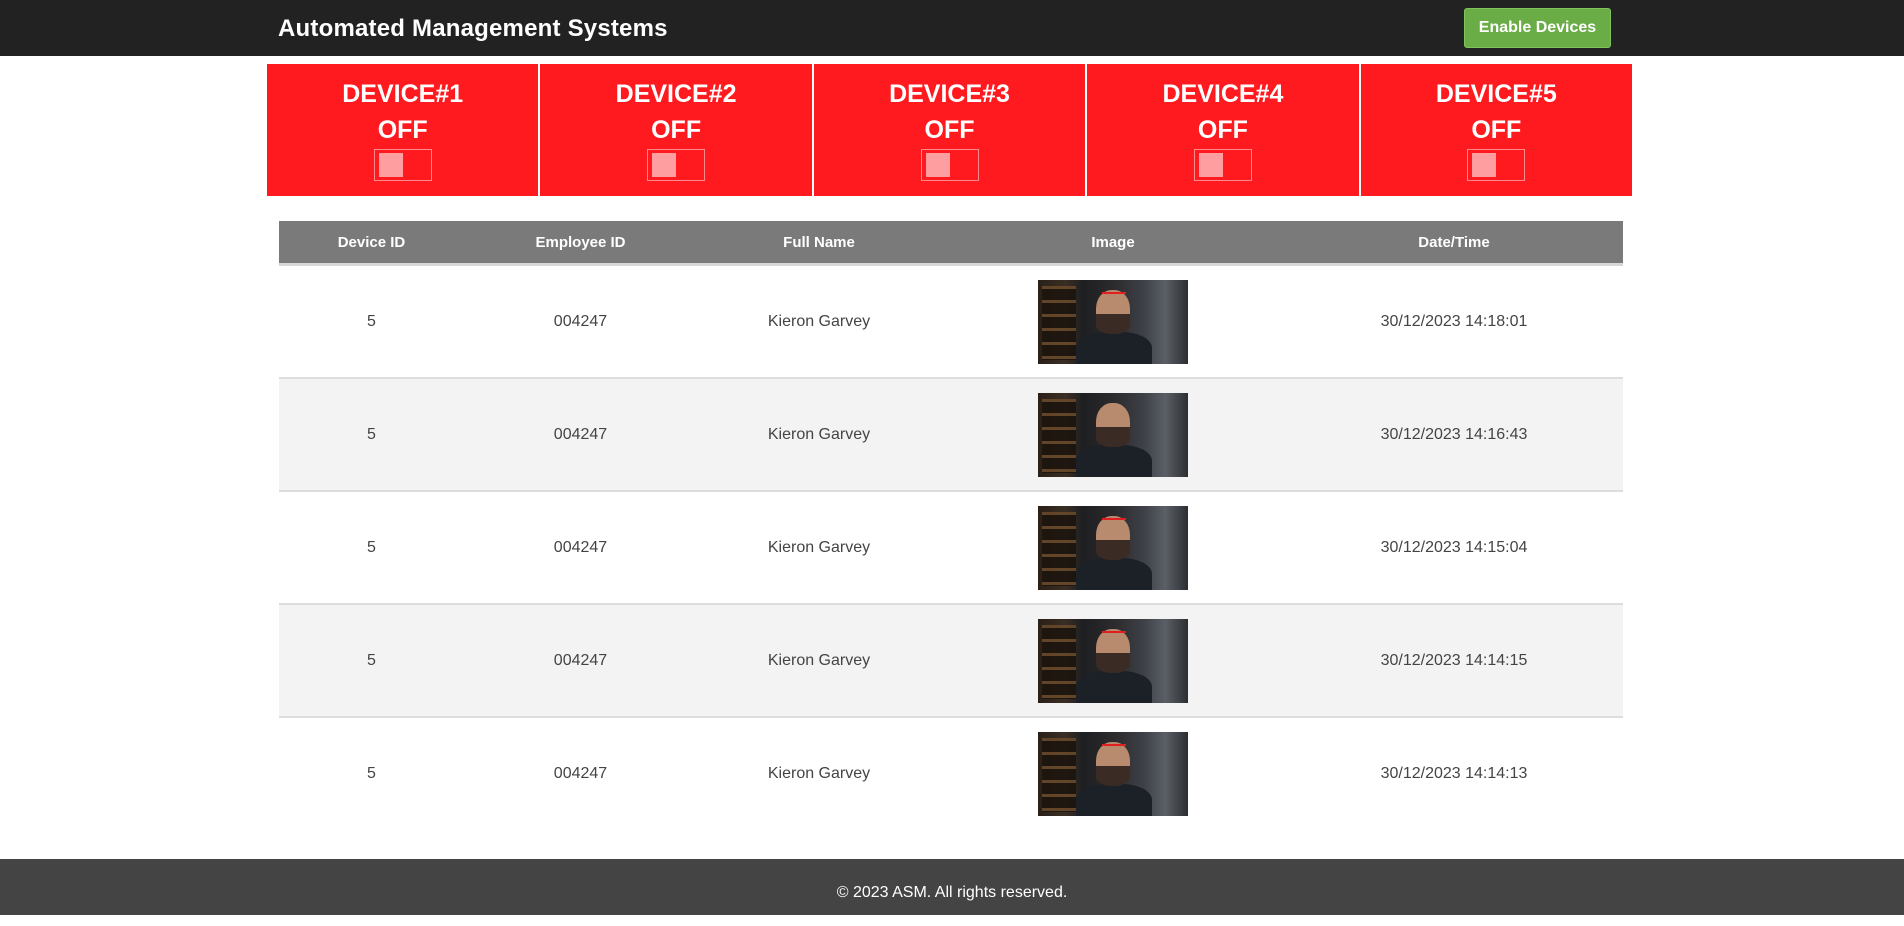 The width and height of the screenshot is (1904, 926). I want to click on datetime-cell: 30/12/2023 14:14:15, so click(1454, 661).